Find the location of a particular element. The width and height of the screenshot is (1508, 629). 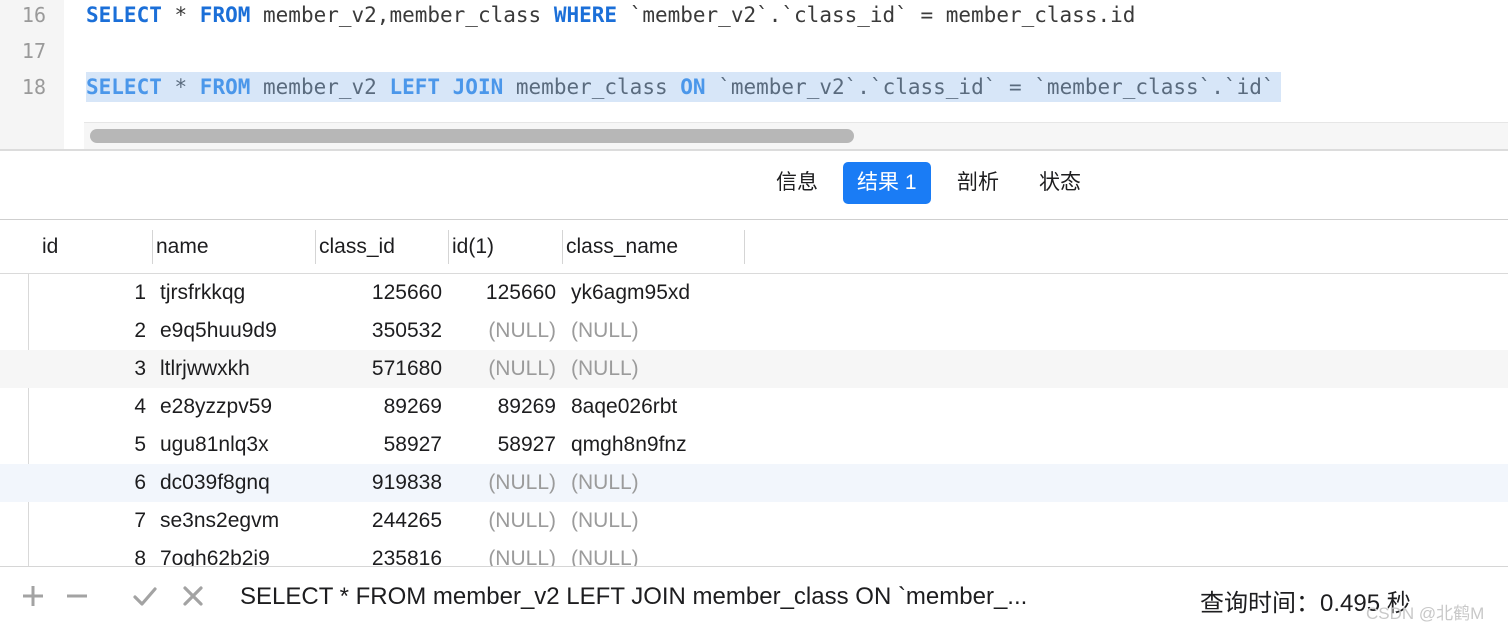

horizontal-scrollbar-thumb is located at coordinates (472, 136).